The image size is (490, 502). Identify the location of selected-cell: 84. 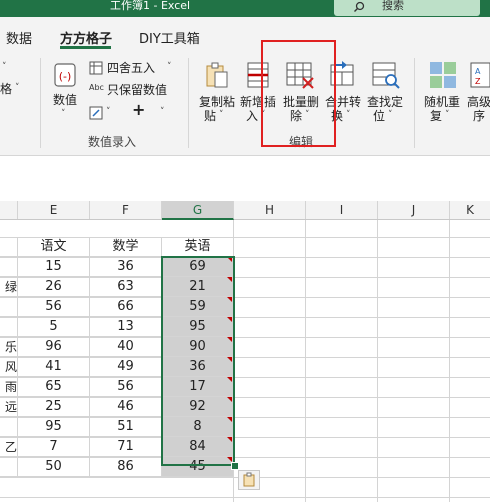
(198, 447).